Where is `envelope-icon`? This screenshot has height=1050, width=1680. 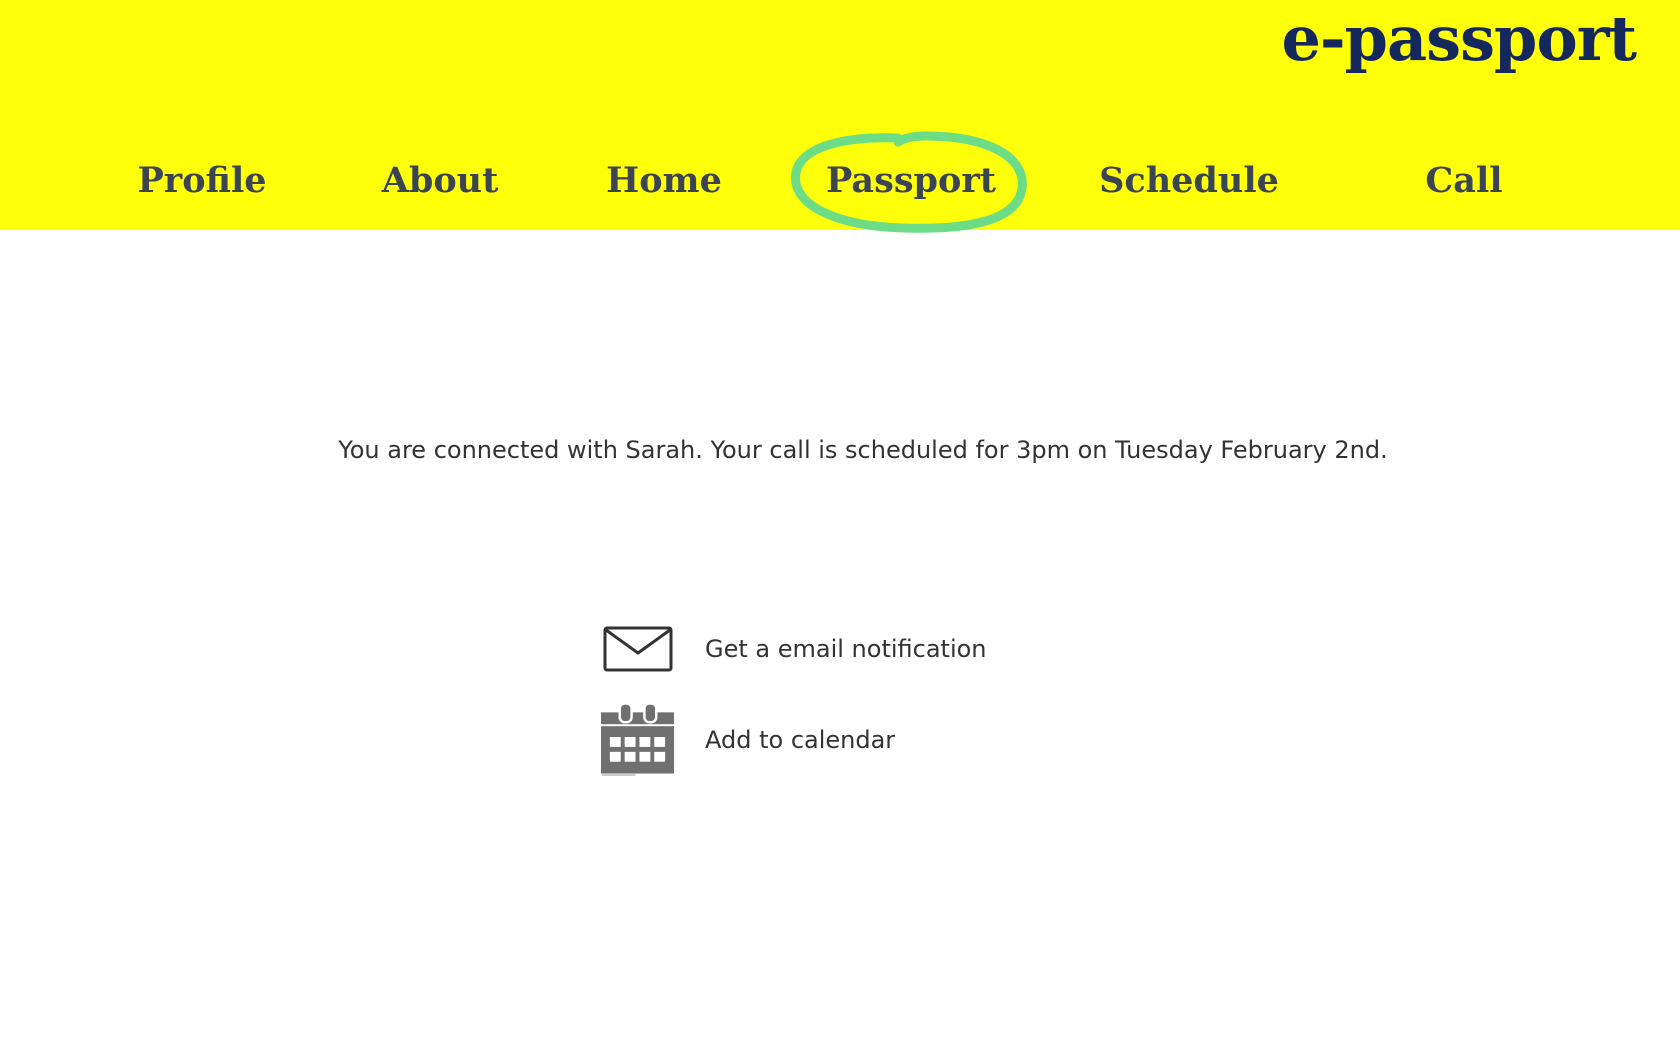 envelope-icon is located at coordinates (637, 649).